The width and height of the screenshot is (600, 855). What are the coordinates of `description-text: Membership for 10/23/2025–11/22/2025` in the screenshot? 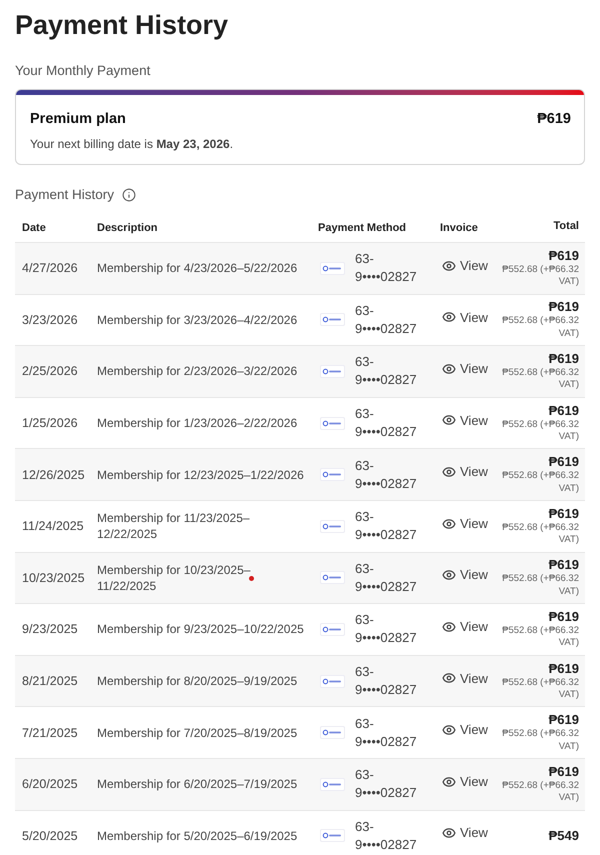 It's located at (174, 578).